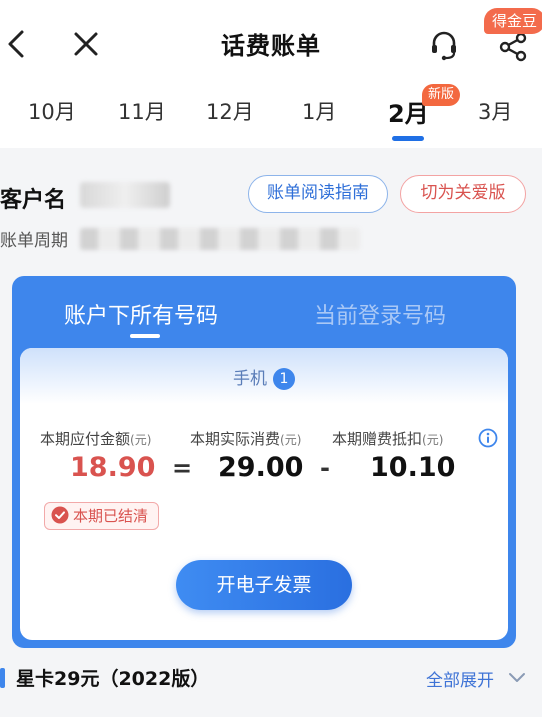 The image size is (542, 717). I want to click on share-icon, so click(513, 47).